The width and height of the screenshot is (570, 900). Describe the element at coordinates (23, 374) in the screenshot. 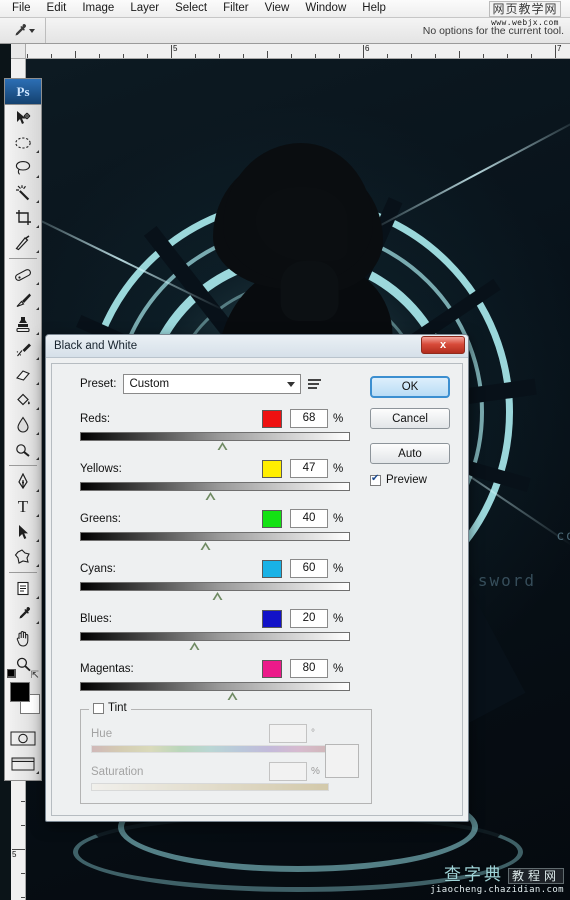

I see `eraser-tool` at that location.